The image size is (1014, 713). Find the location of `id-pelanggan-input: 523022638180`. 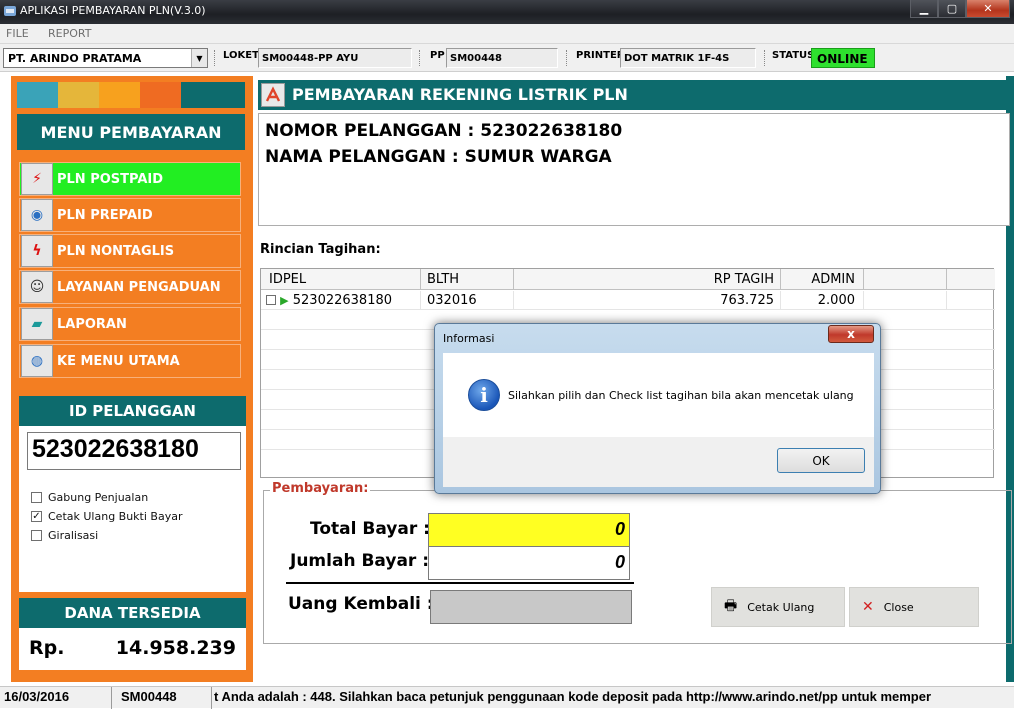

id-pelanggan-input: 523022638180 is located at coordinates (134, 451).